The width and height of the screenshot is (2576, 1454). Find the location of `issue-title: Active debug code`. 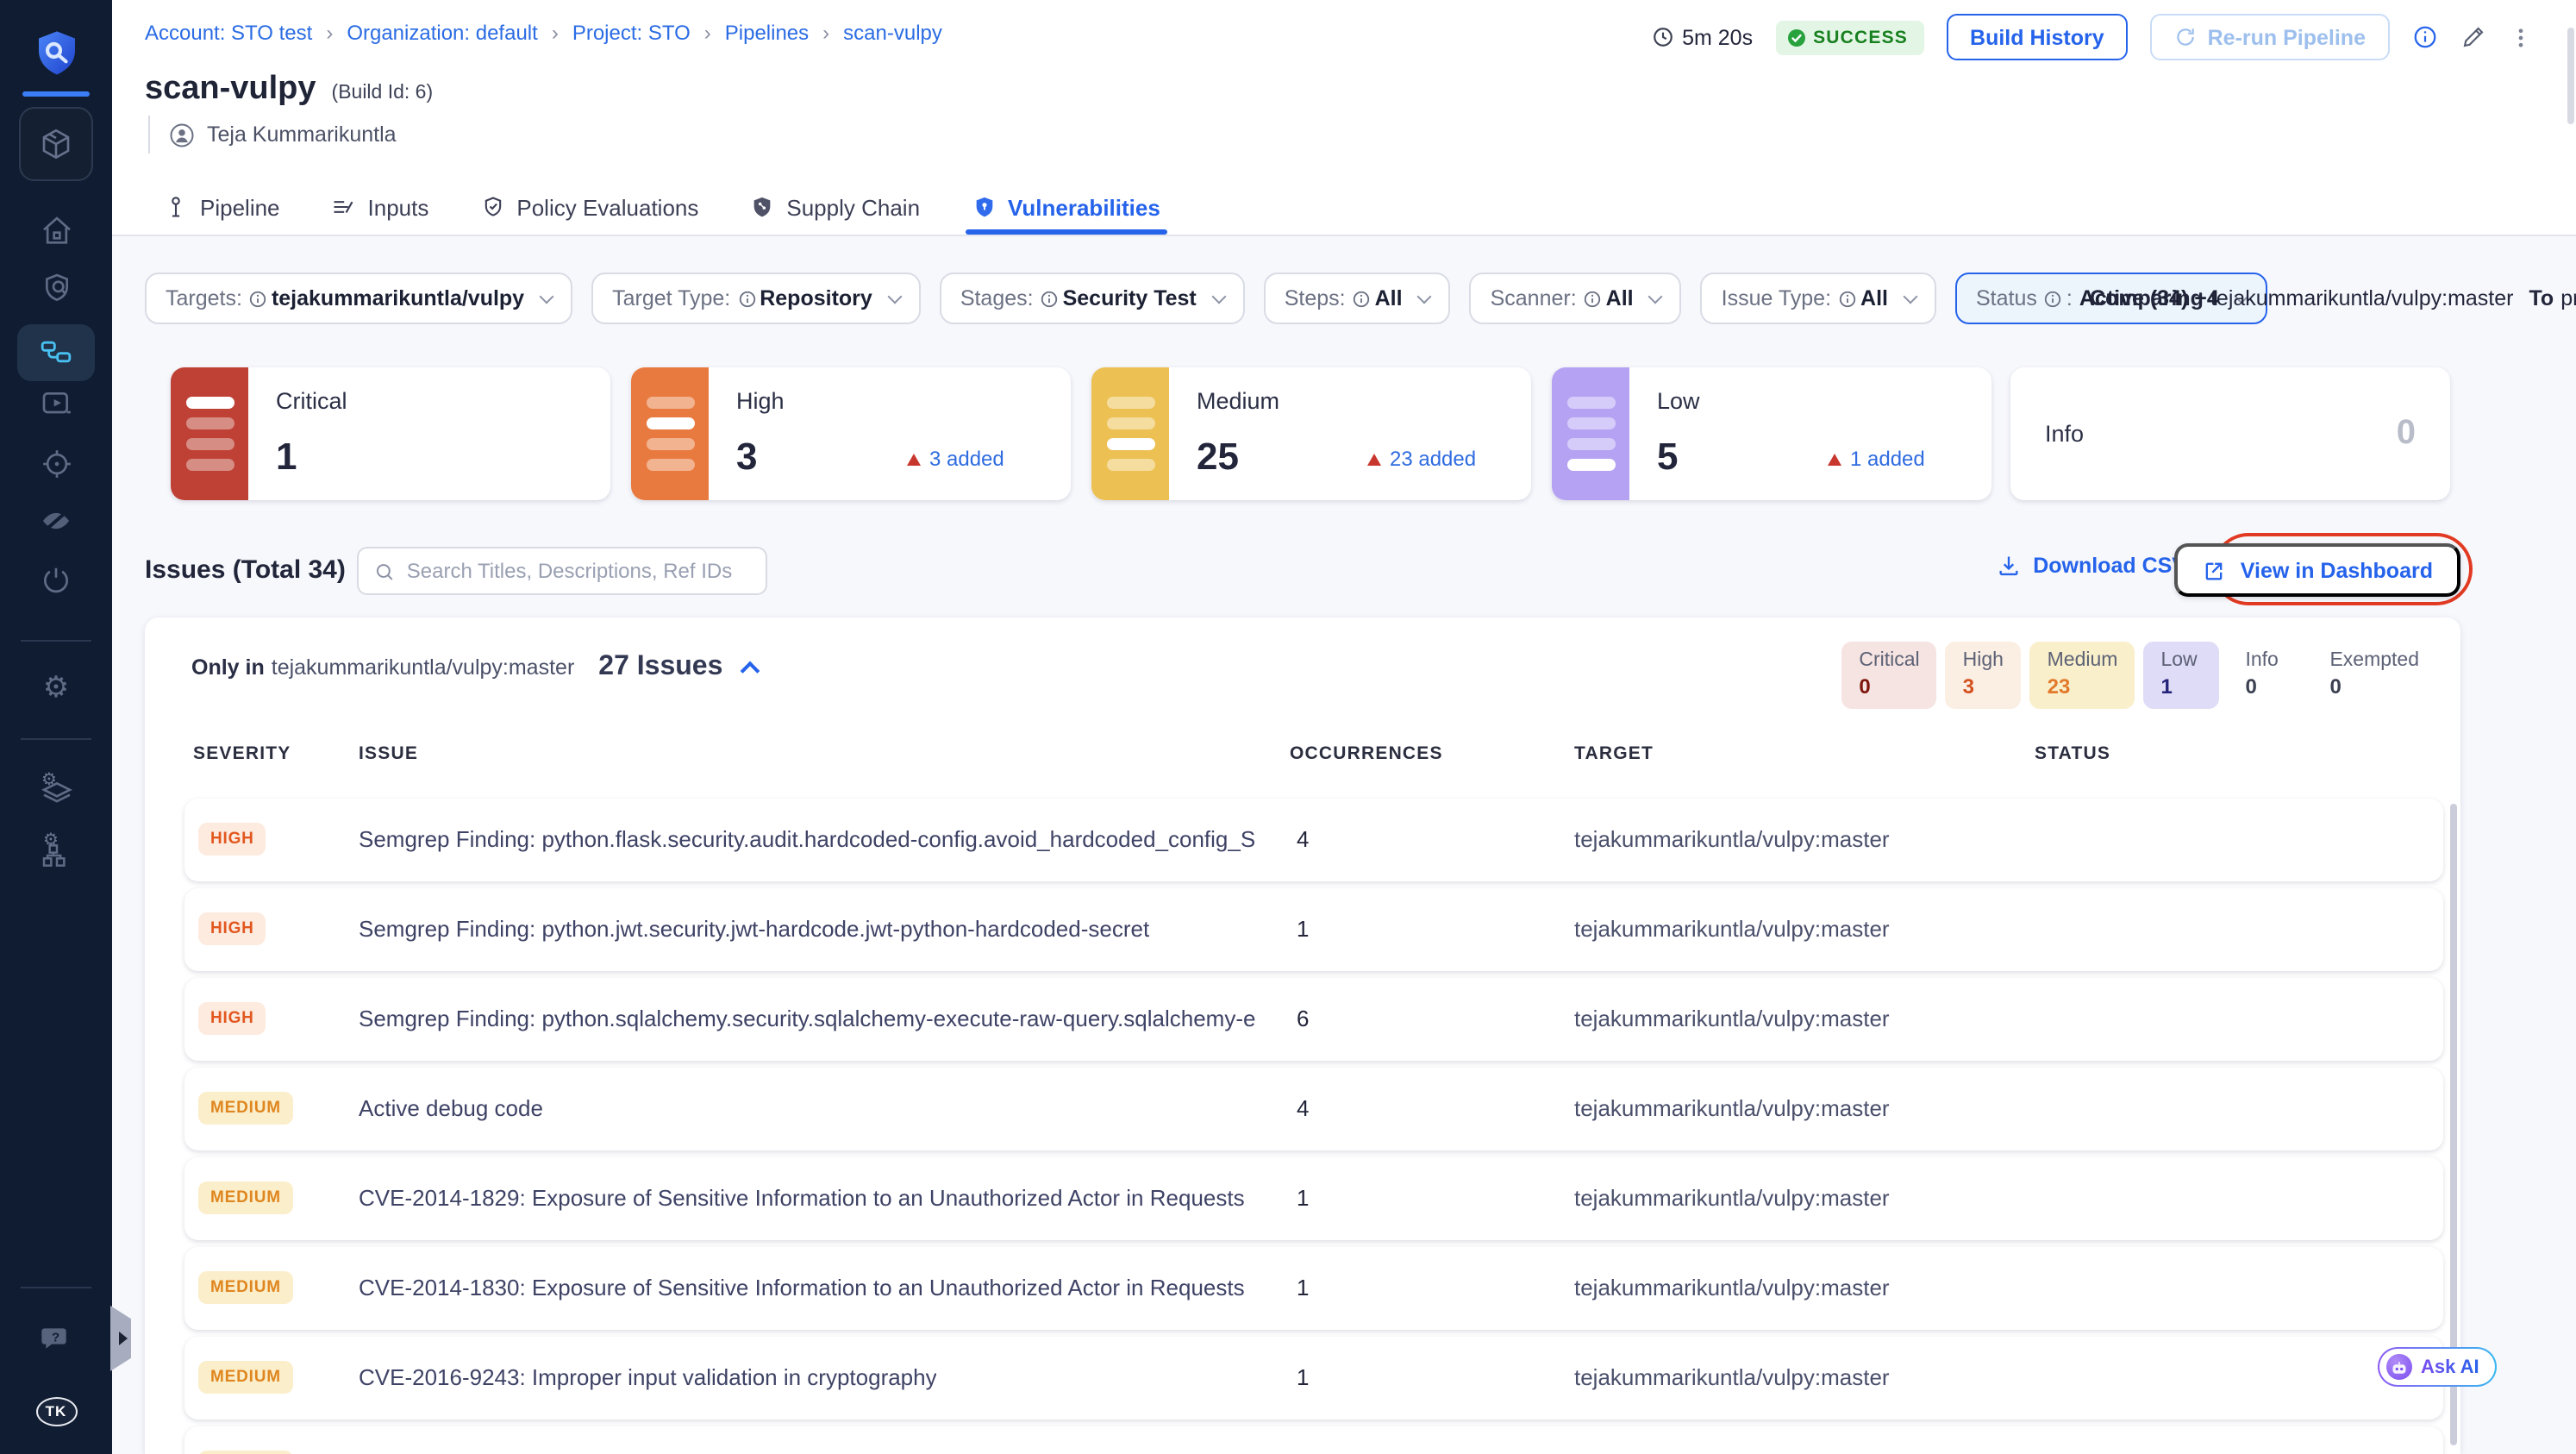

issue-title: Active debug code is located at coordinates (451, 1108).